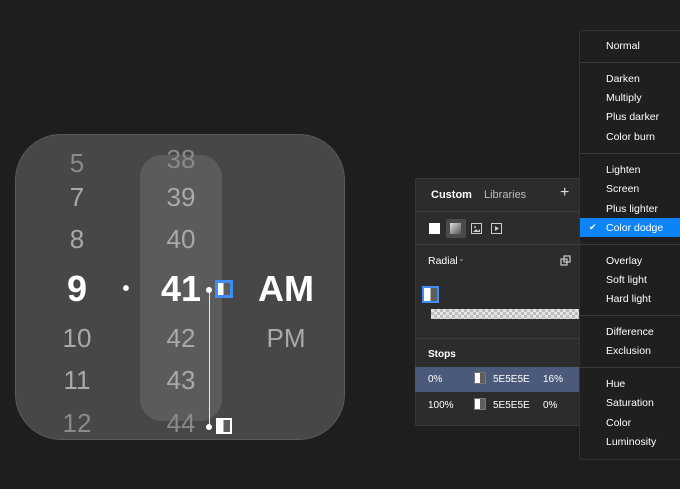 The height and width of the screenshot is (489, 680). What do you see at coordinates (77, 338) in the screenshot?
I see `hour-item: 10` at bounding box center [77, 338].